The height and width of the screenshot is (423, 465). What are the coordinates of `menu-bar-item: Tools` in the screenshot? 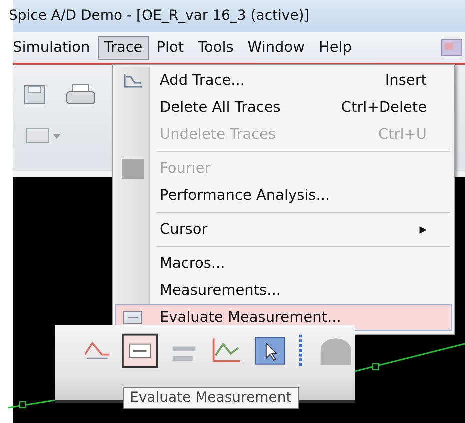 It's located at (216, 48).